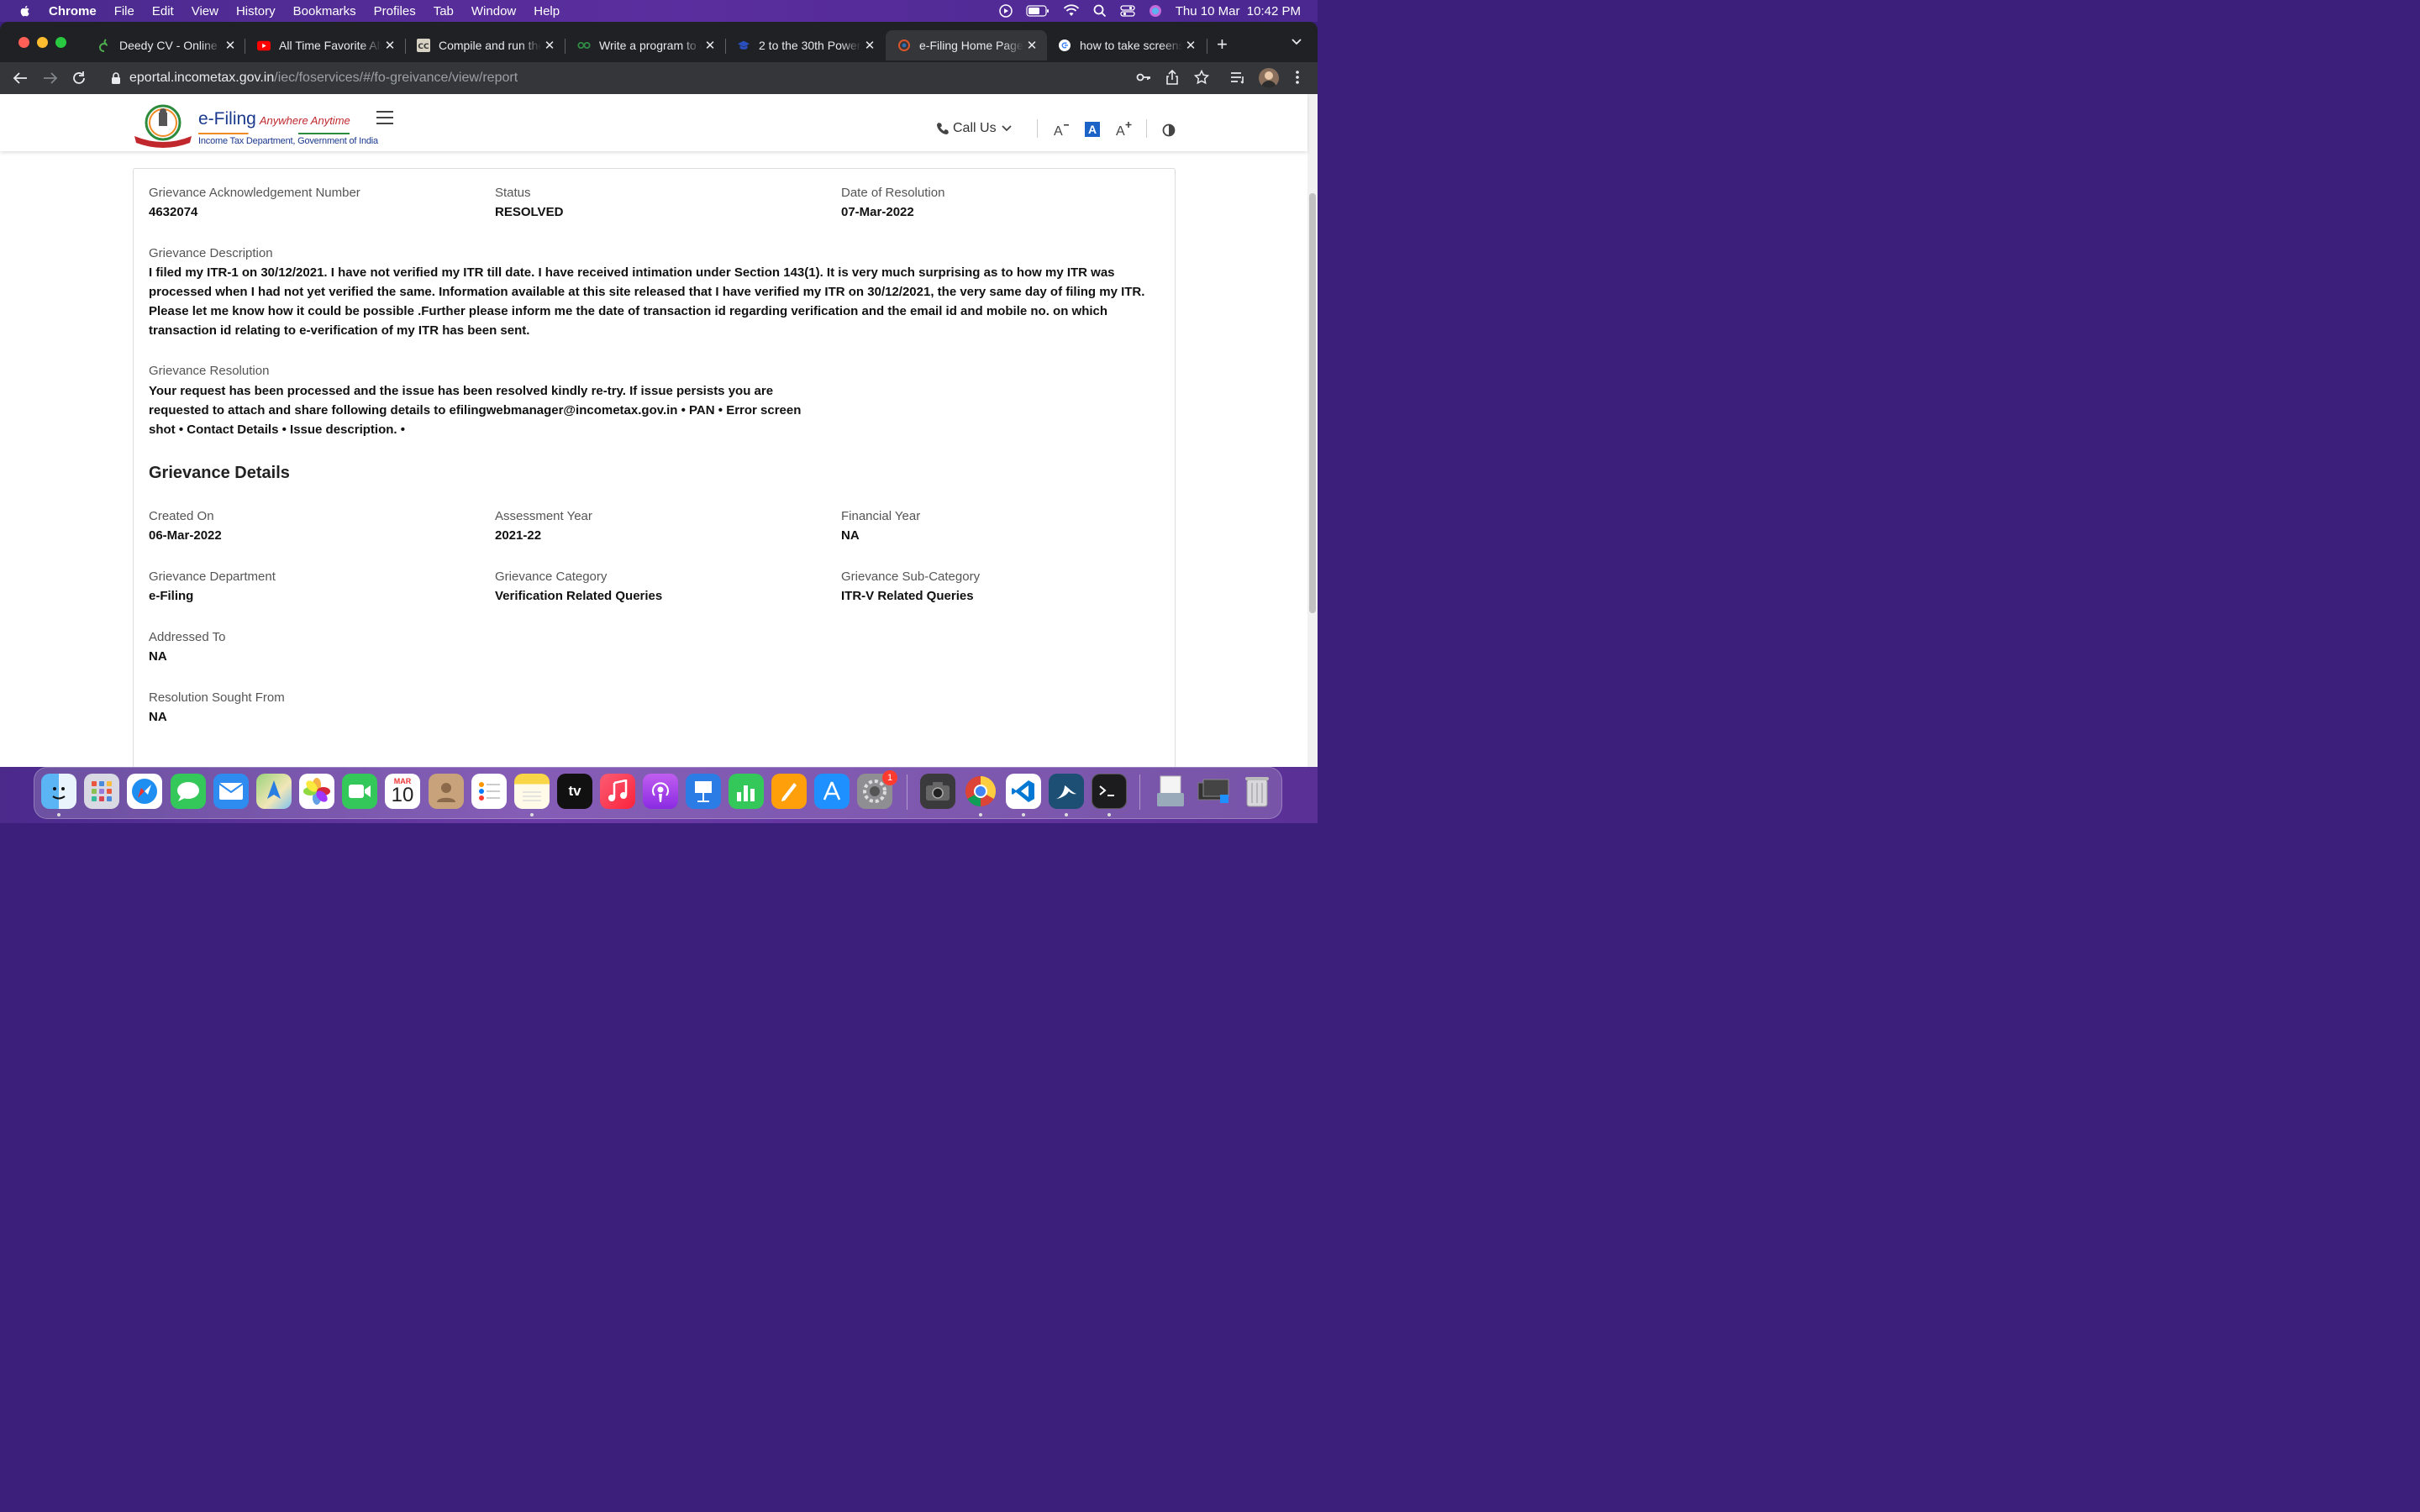 The width and height of the screenshot is (2420, 1512). What do you see at coordinates (832, 791) in the screenshot?
I see `app-store-icon` at bounding box center [832, 791].